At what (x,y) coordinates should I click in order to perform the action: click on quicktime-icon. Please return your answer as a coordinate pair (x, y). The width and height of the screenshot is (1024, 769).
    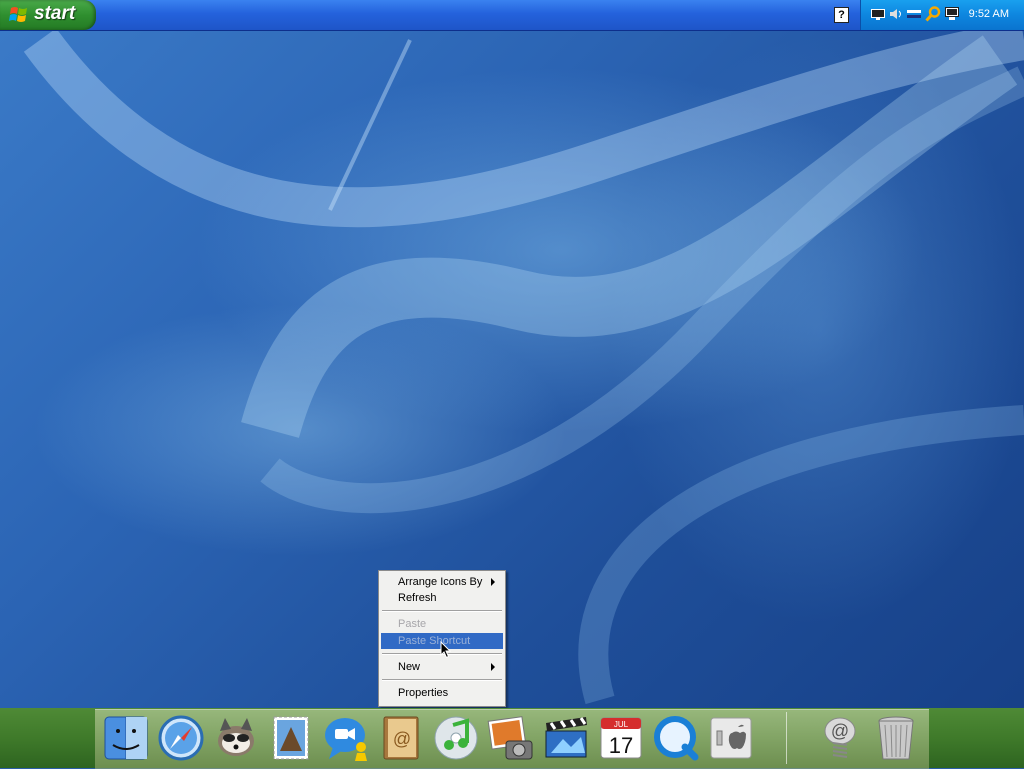
    Looking at the image, I should click on (676, 738).